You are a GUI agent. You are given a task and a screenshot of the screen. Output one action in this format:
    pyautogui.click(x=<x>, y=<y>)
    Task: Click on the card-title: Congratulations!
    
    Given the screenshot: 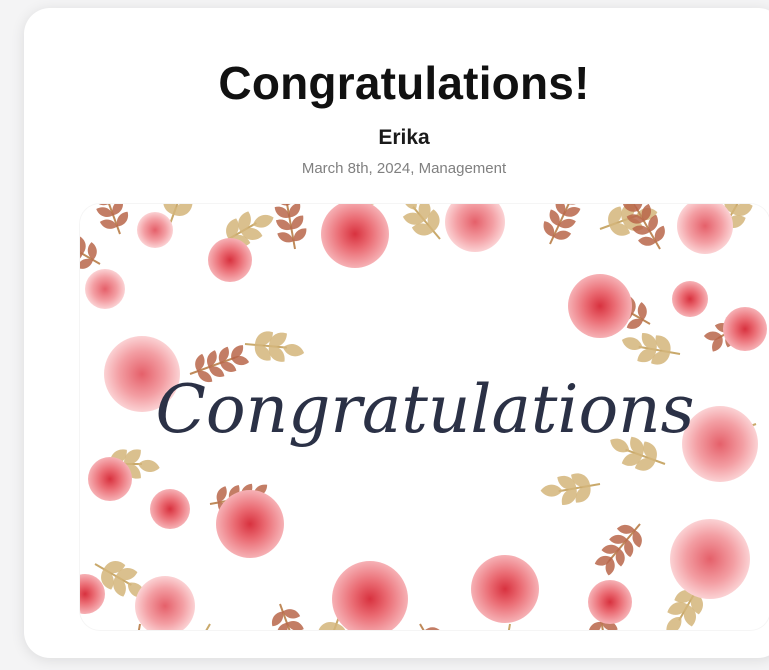 What is the action you would take?
    pyautogui.click(x=404, y=83)
    